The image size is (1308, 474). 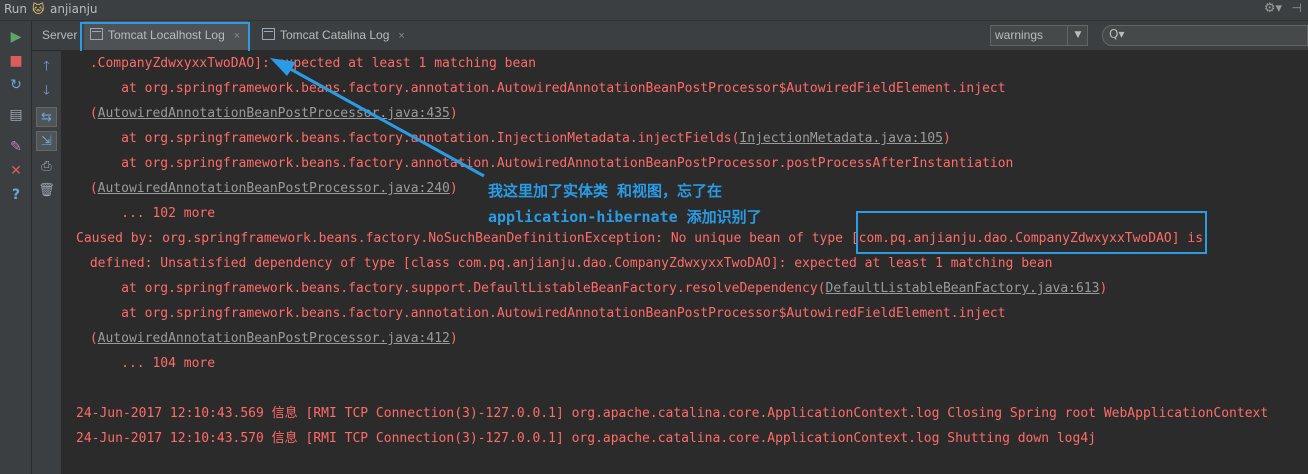 What do you see at coordinates (16, 115) in the screenshot?
I see `layout-icon: ▤` at bounding box center [16, 115].